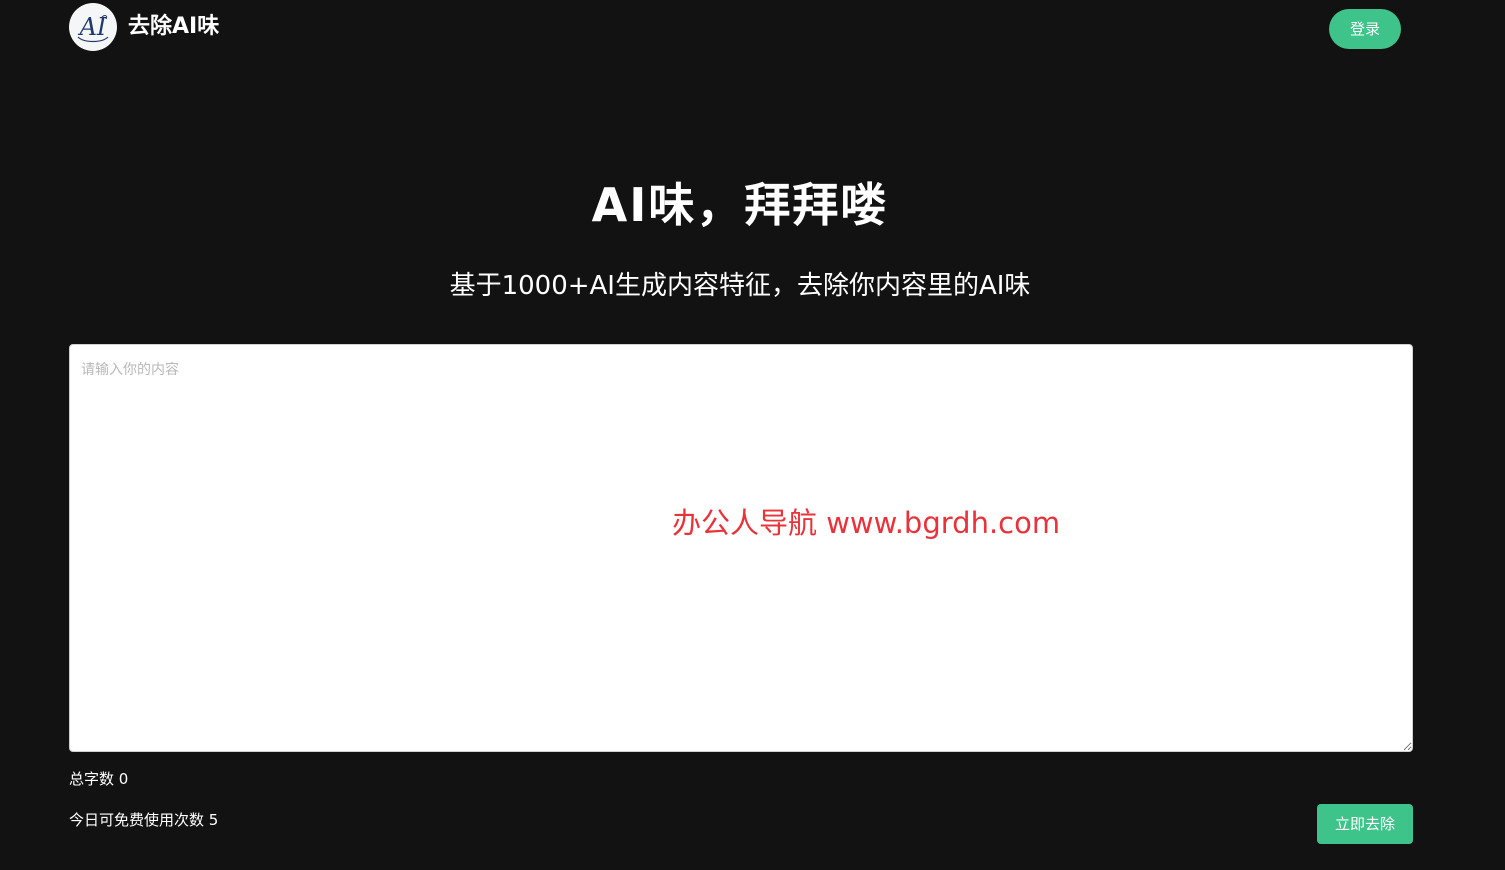  What do you see at coordinates (740, 286) in the screenshot?
I see `page-subtitle: 基于1000+AI生成内容特征，去除你内容里的AI味` at bounding box center [740, 286].